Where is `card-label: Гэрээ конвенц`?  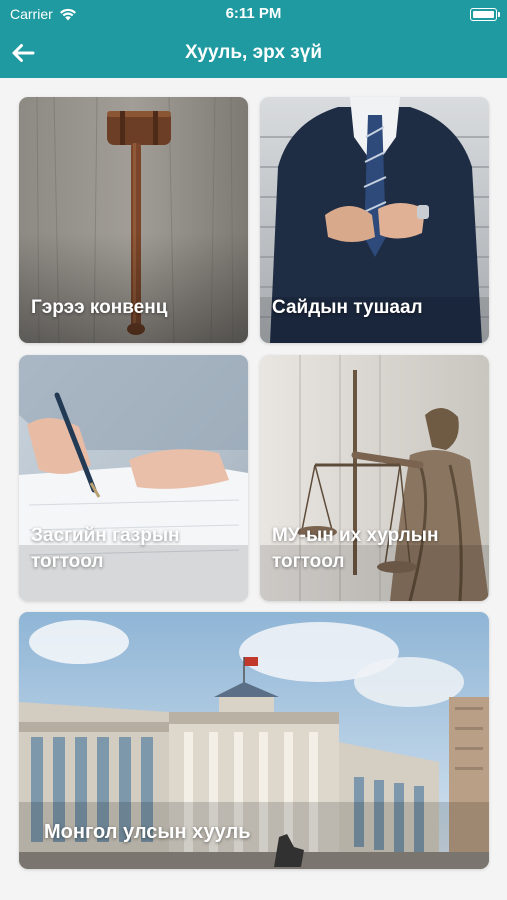
card-label: Гэрээ конвенц is located at coordinates (99, 307).